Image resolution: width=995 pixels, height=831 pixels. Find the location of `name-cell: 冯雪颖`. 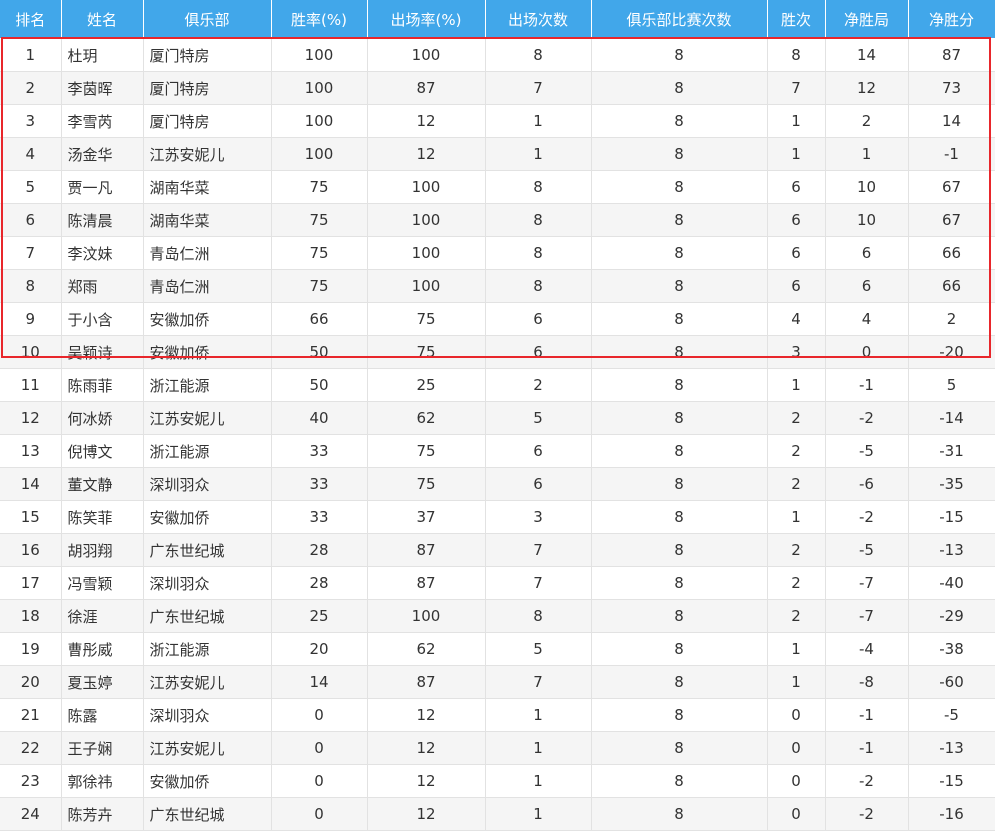

name-cell: 冯雪颖 is located at coordinates (102, 583).